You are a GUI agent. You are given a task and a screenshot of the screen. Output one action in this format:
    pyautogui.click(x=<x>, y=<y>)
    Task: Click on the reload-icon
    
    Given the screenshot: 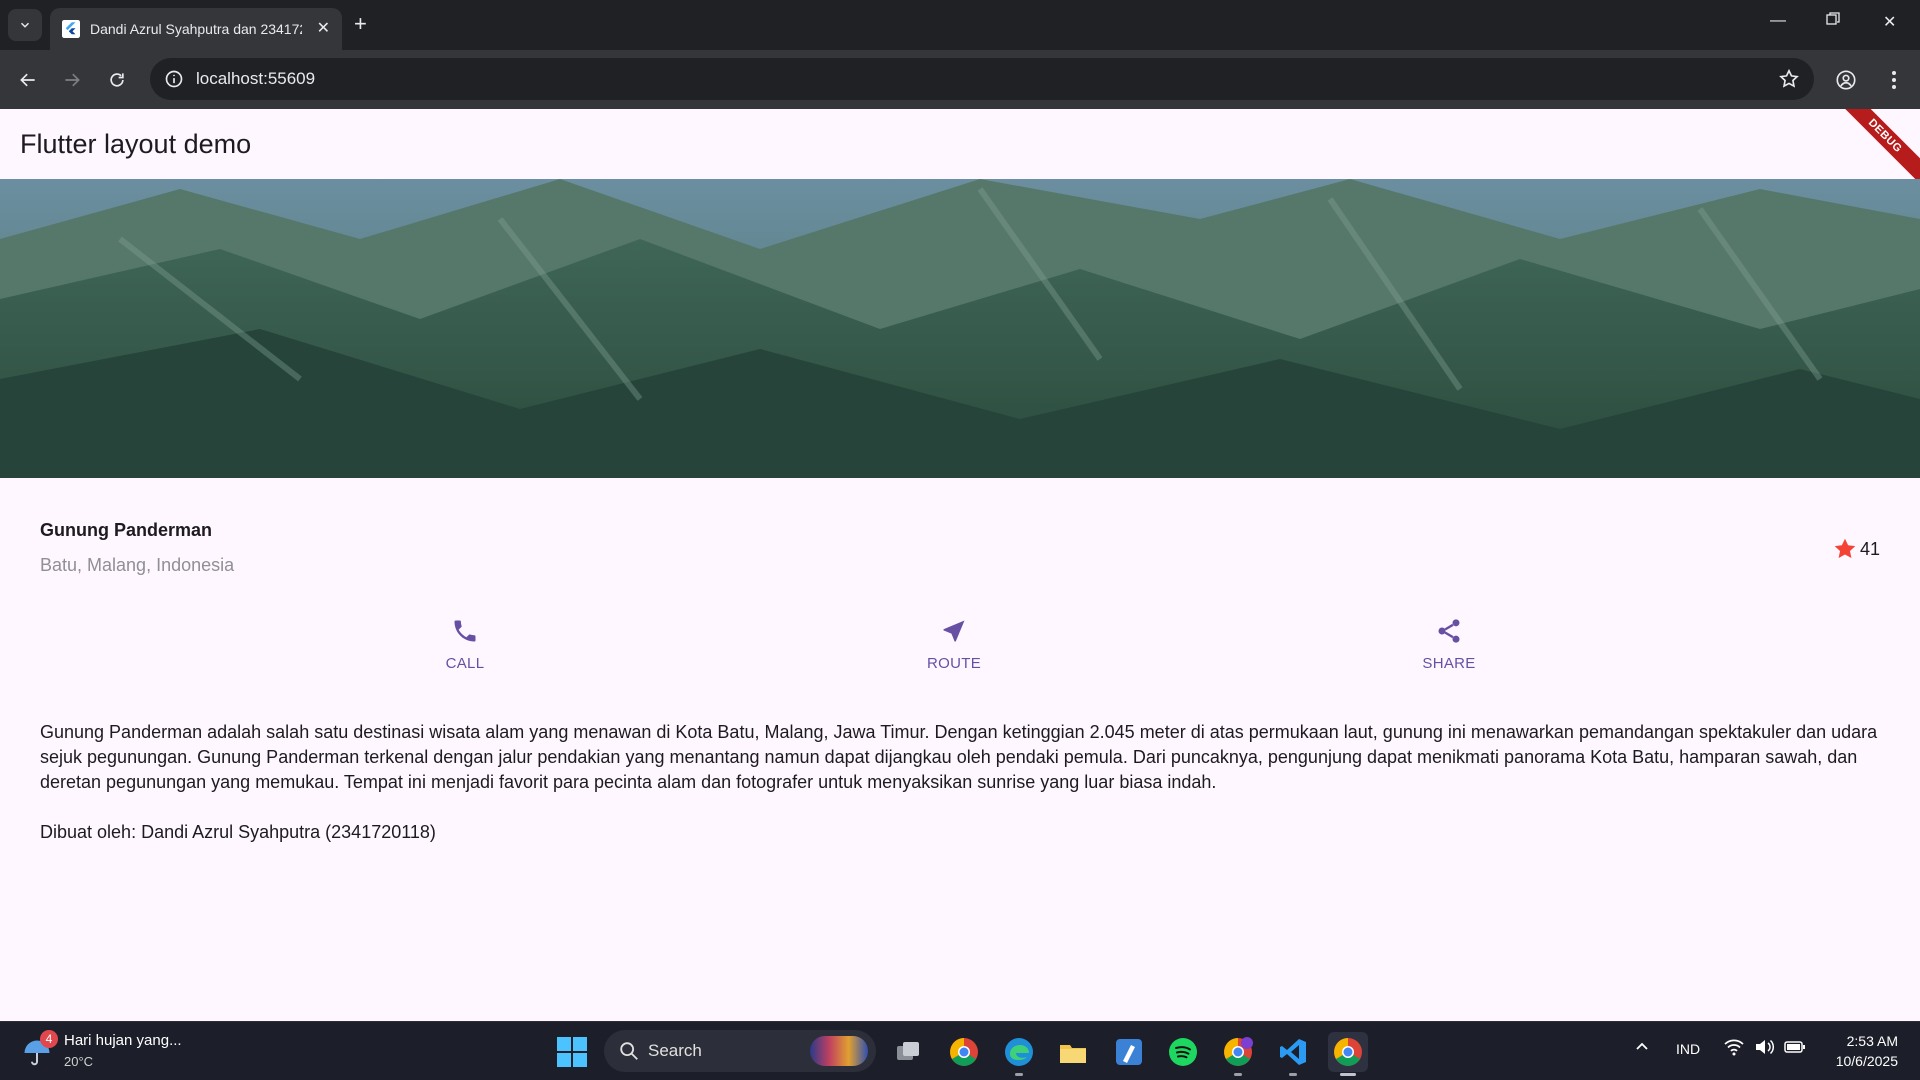 What is the action you would take?
    pyautogui.click(x=117, y=80)
    